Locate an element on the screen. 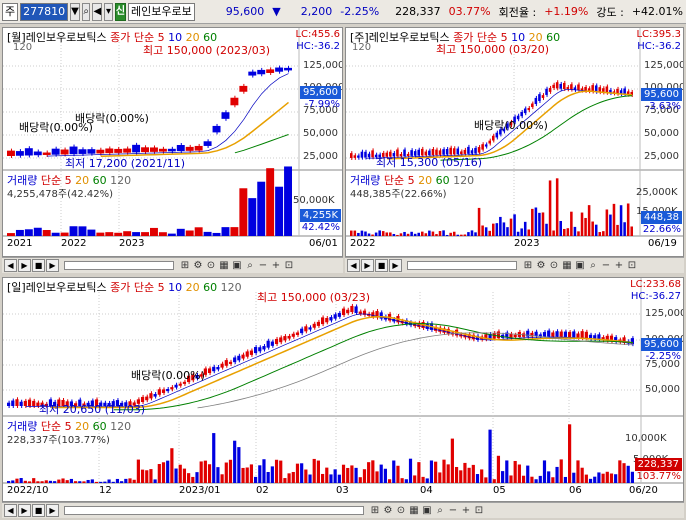 Image resolution: width=686 pixels, height=520 pixels. date-label: 03 is located at coordinates (342, 490).